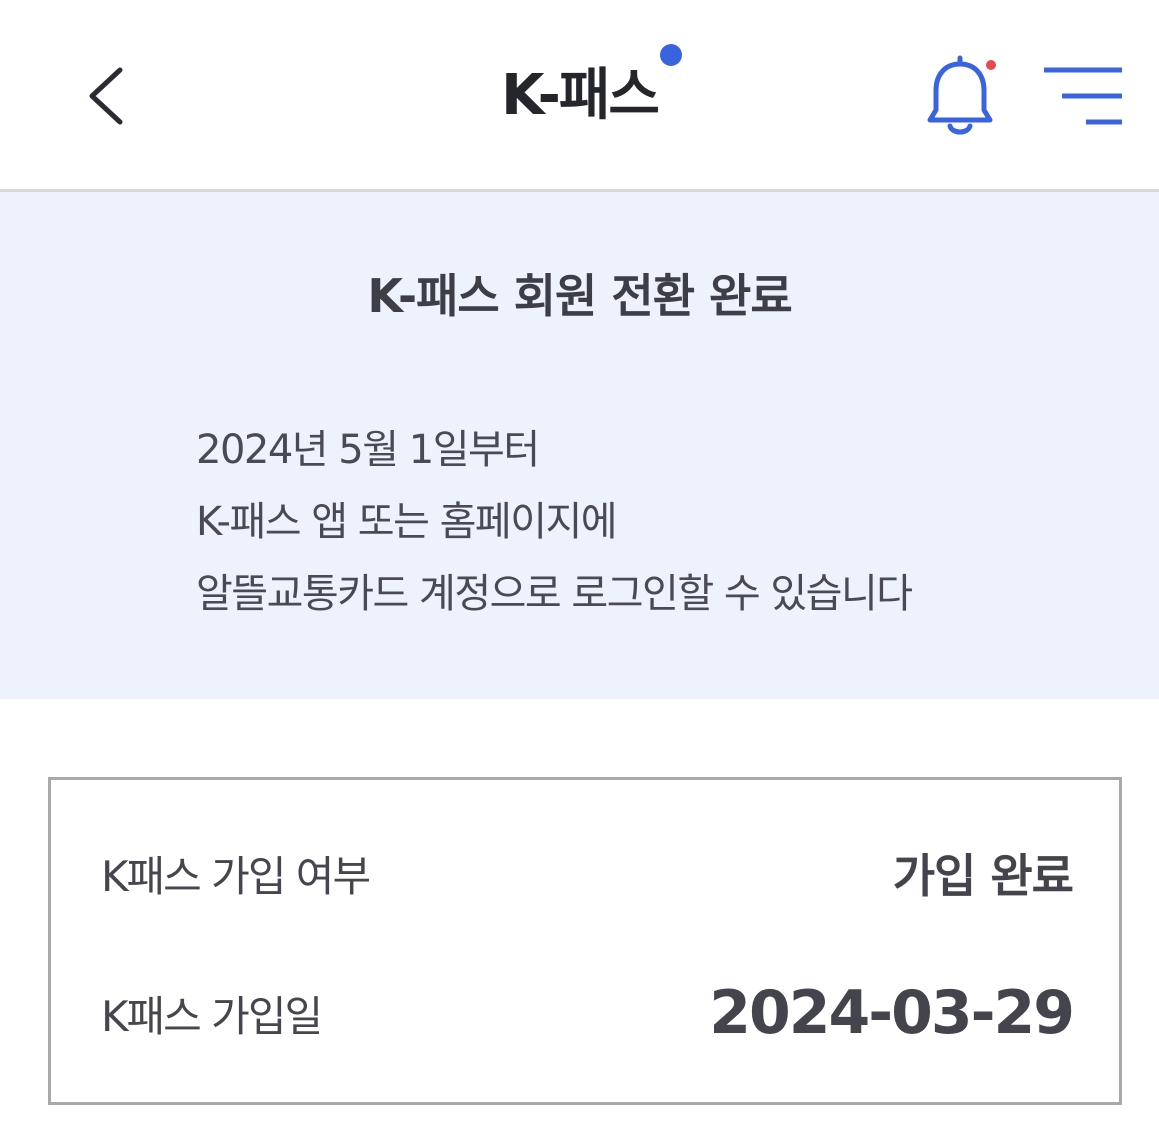 This screenshot has width=1159, height=1136. I want to click on page-title: K-패스, so click(591, 89).